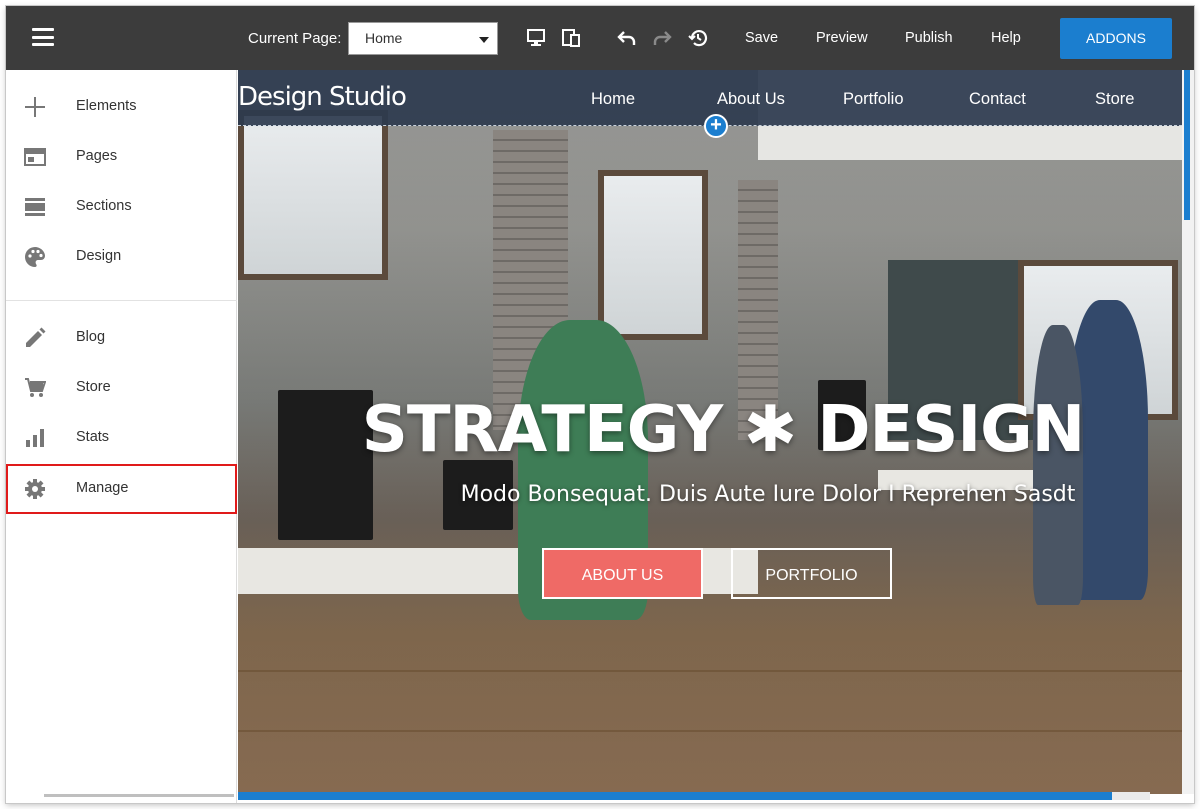 The image size is (1200, 809). Describe the element at coordinates (93, 437) in the screenshot. I see `sidebar-item-label: Stats` at that location.